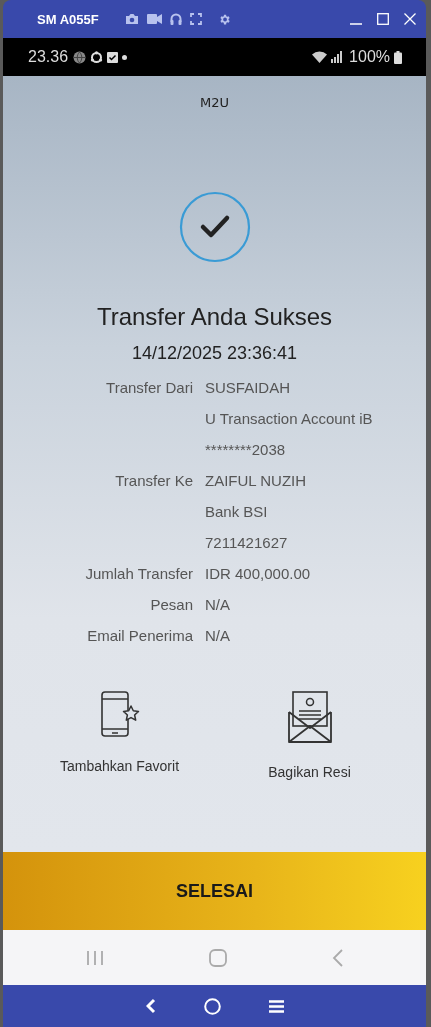  Describe the element at coordinates (398, 57) in the screenshot. I see `battery-icon` at that location.